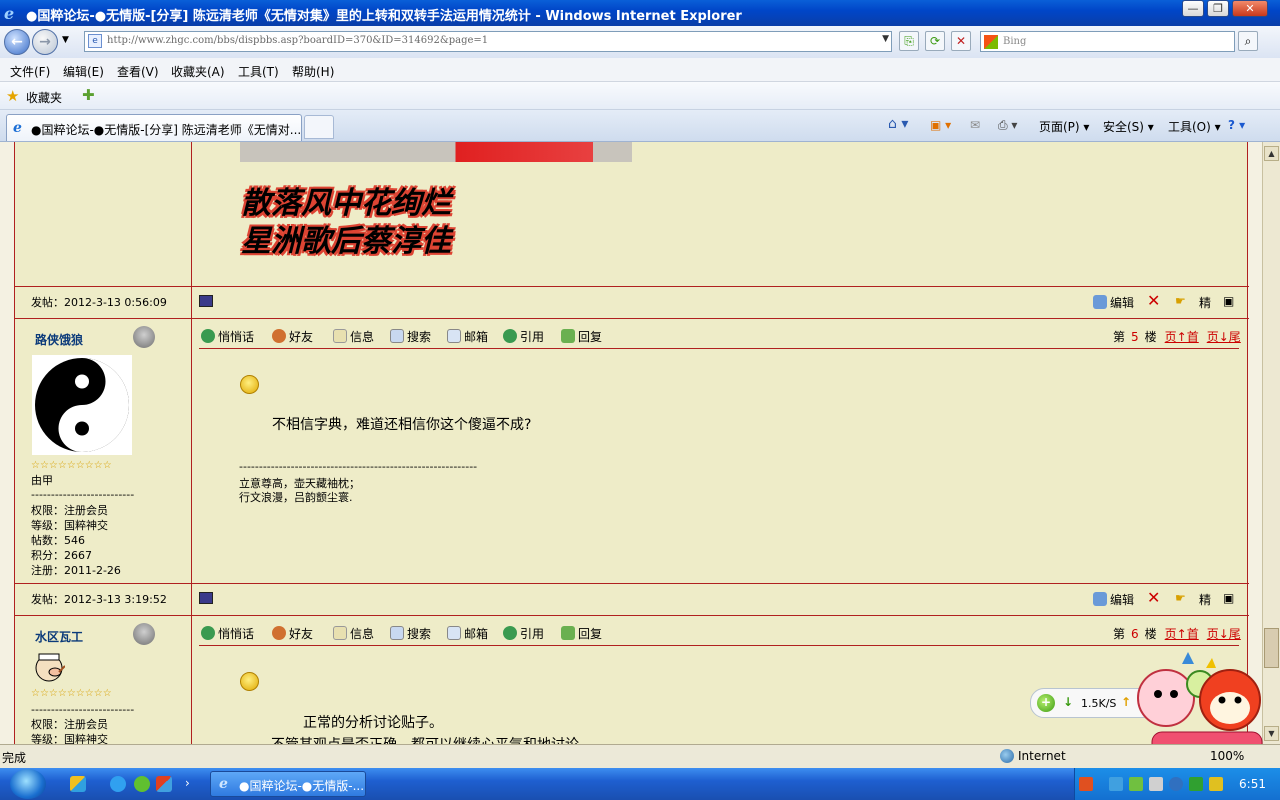 The width and height of the screenshot is (1280, 800). I want to click on zoom-level: 100%, so click(1227, 756).